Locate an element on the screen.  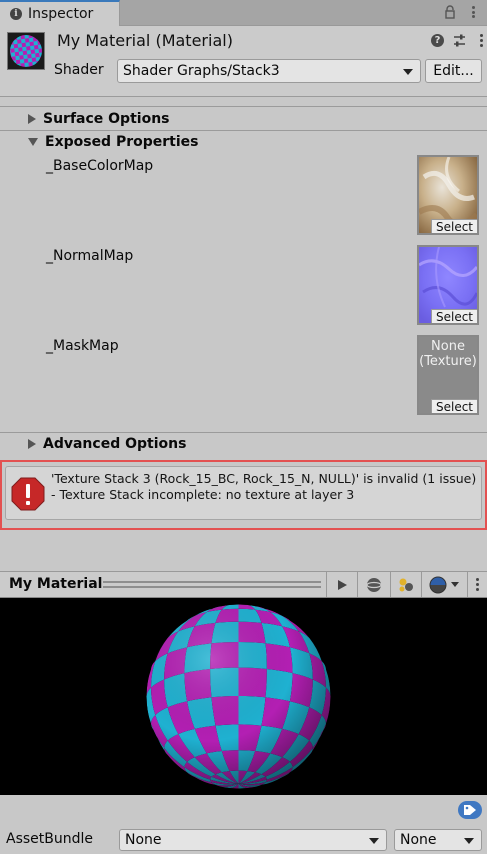
texture-none-line1: None is located at coordinates (448, 346).